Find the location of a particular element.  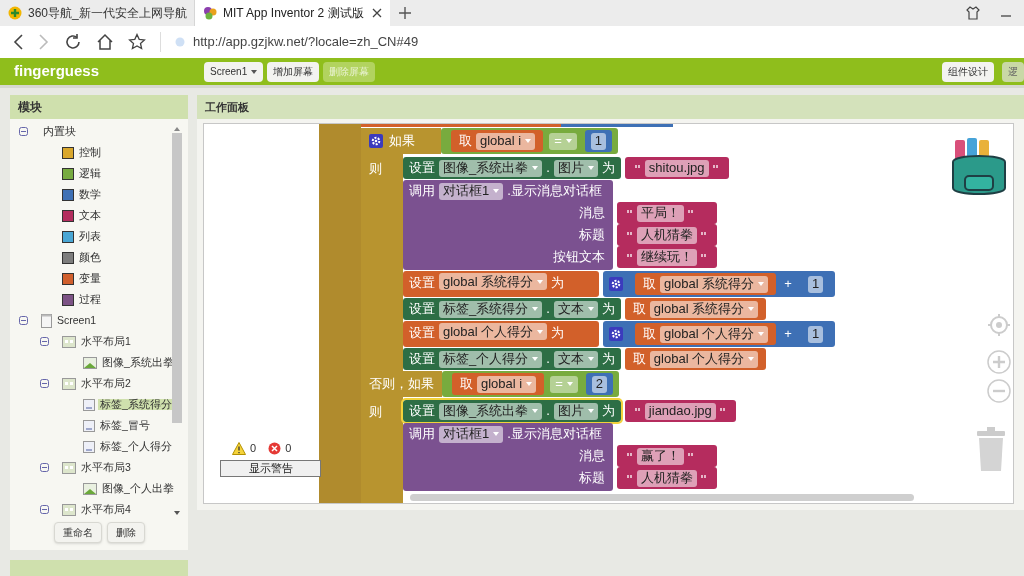

math-add-block: 取 global 个人得分 + 1 is located at coordinates (719, 334).